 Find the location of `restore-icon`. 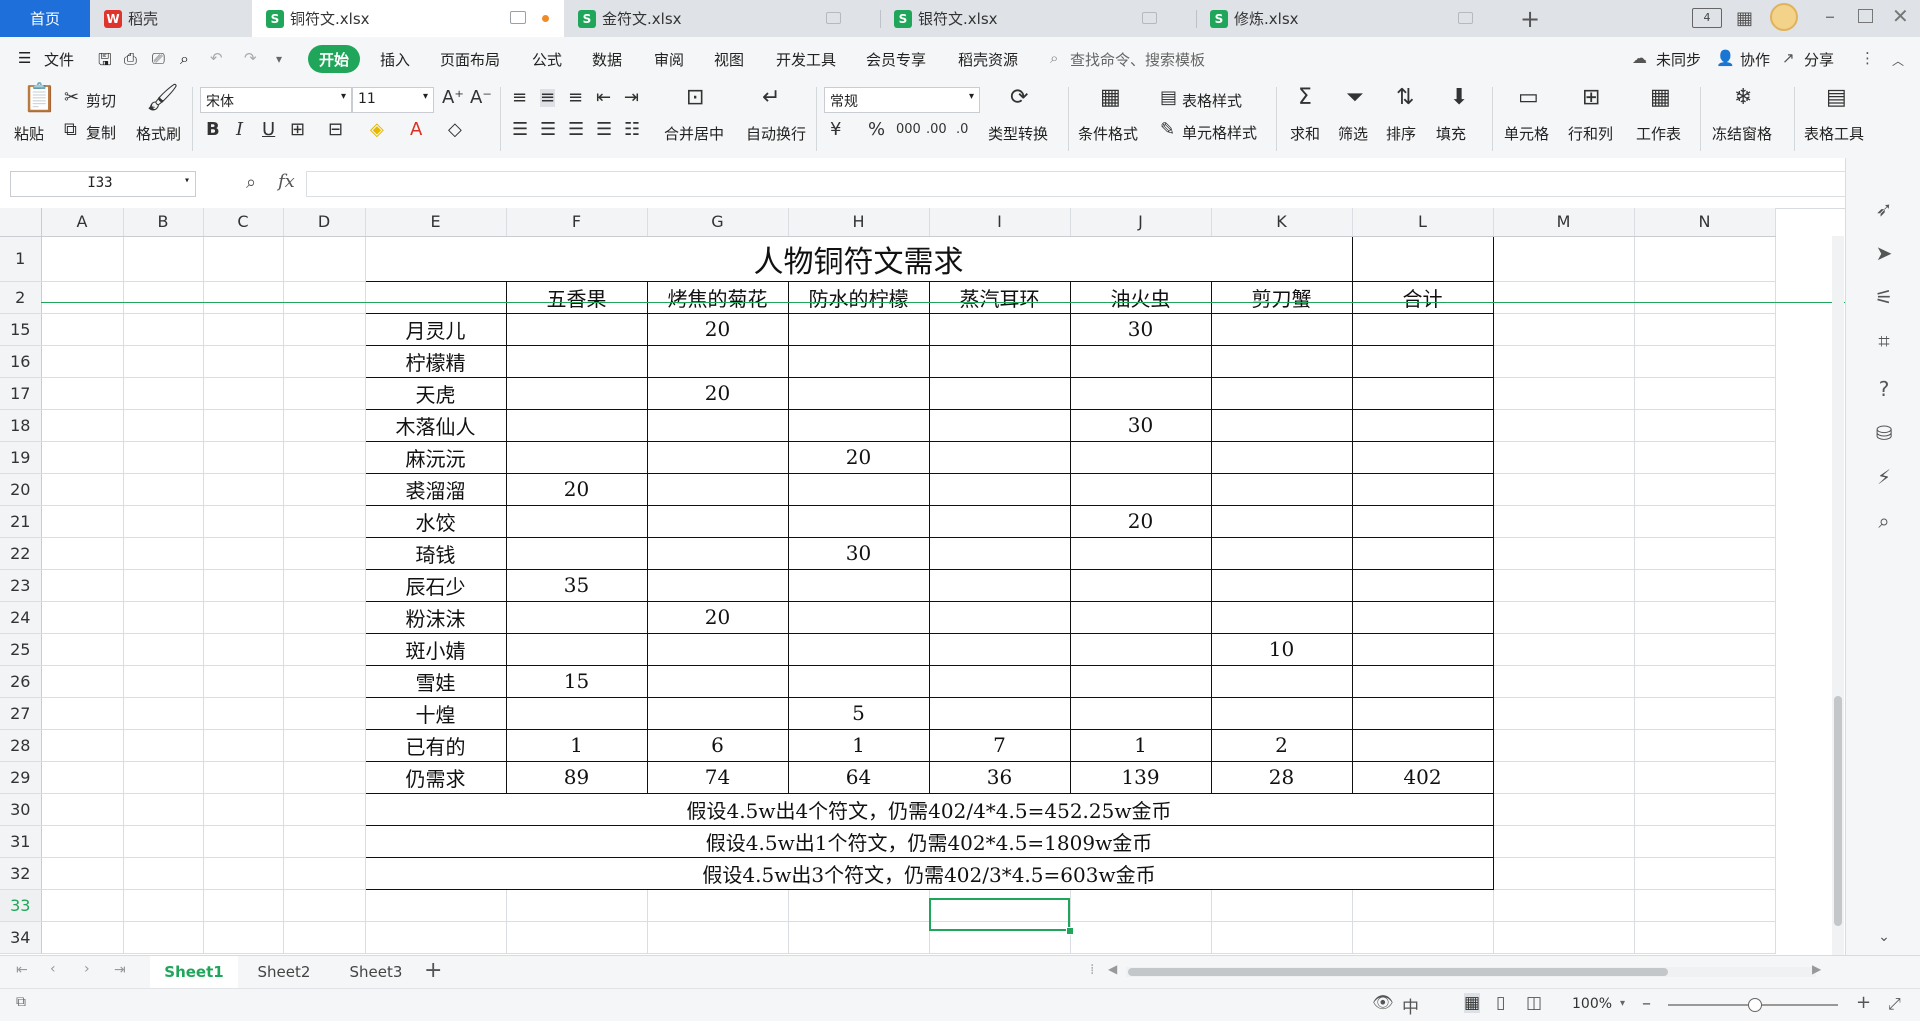

restore-icon is located at coordinates (1865, 16).